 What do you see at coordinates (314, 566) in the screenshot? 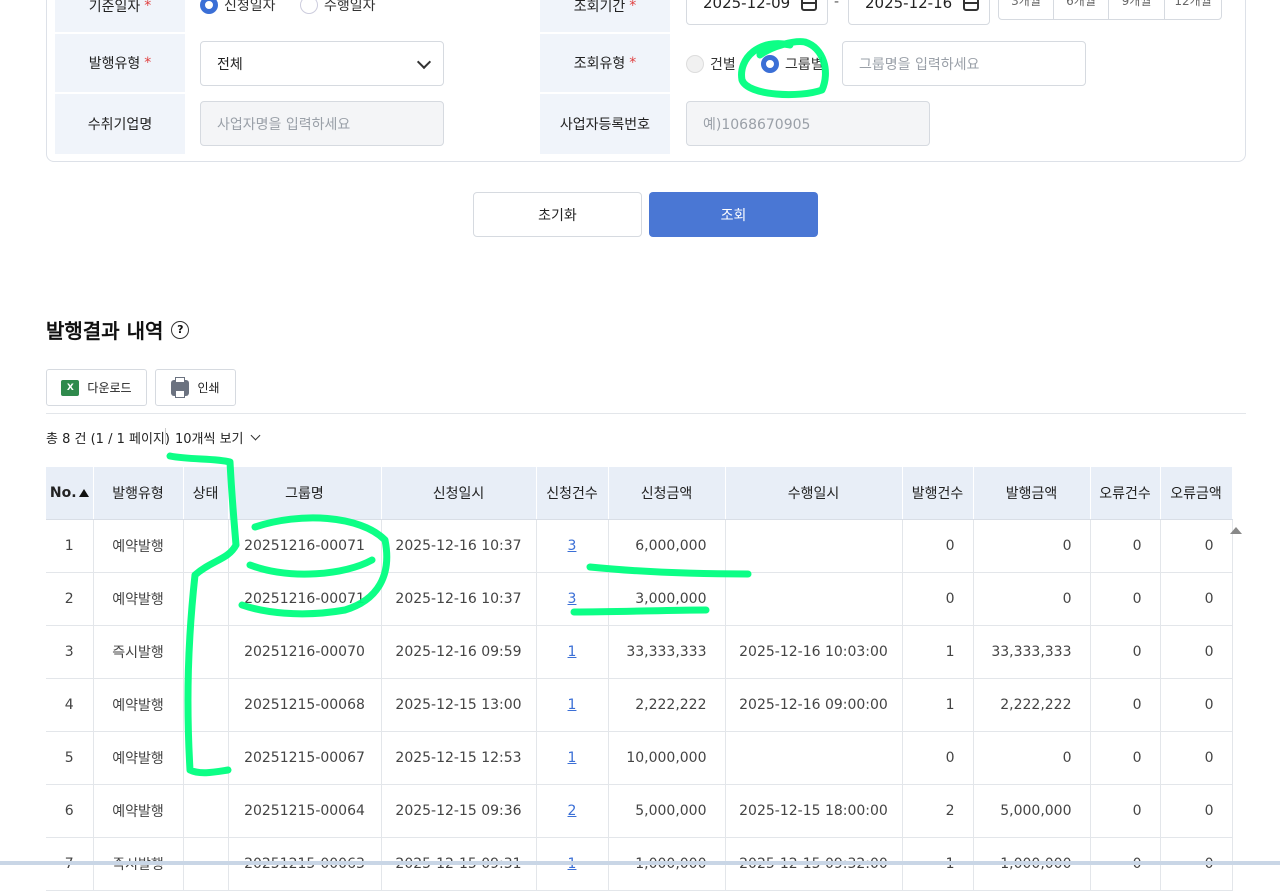
I see `annotation-circle-group-name` at bounding box center [314, 566].